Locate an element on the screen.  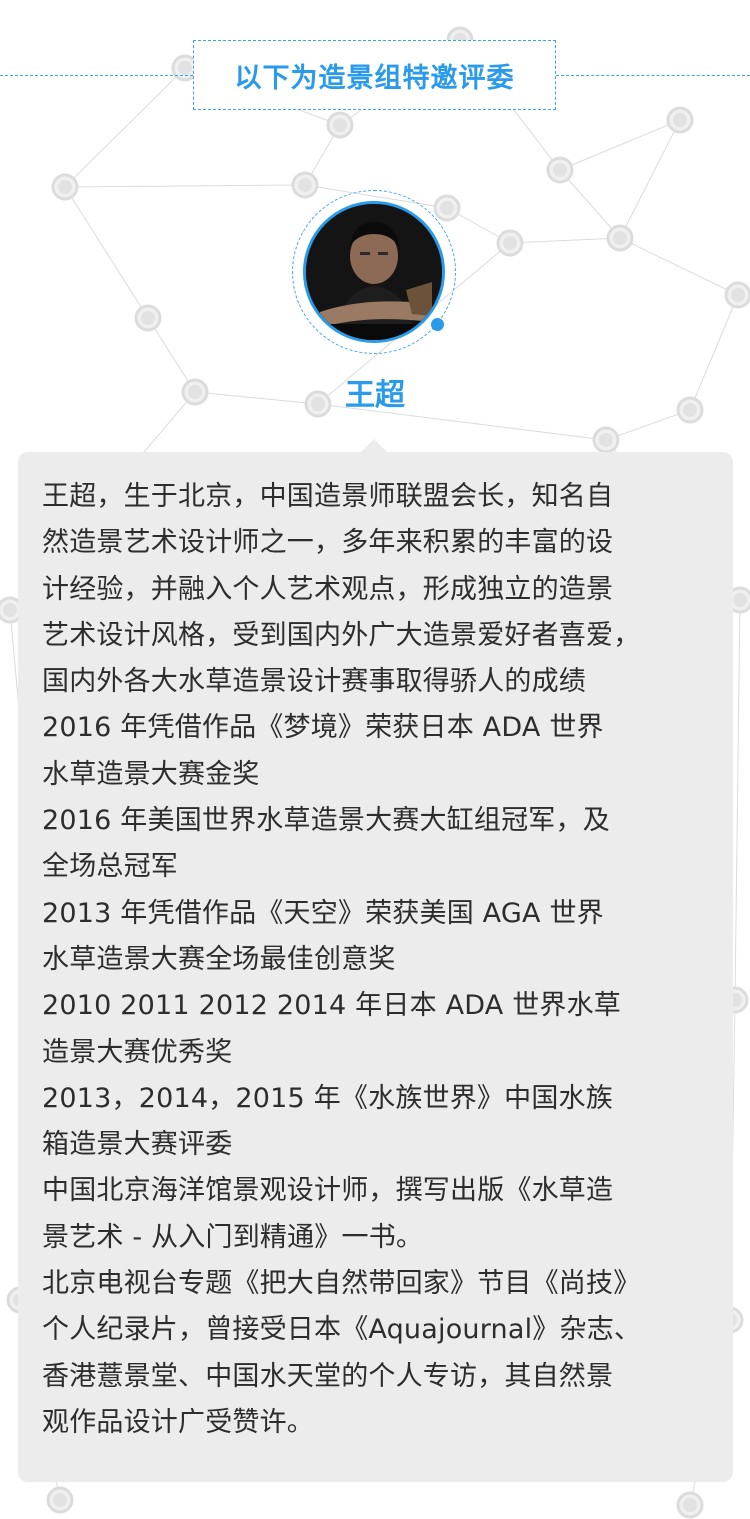
bio-line: 2013，2014，2015 年《水族世界》中国水族 is located at coordinates (327, 1098).